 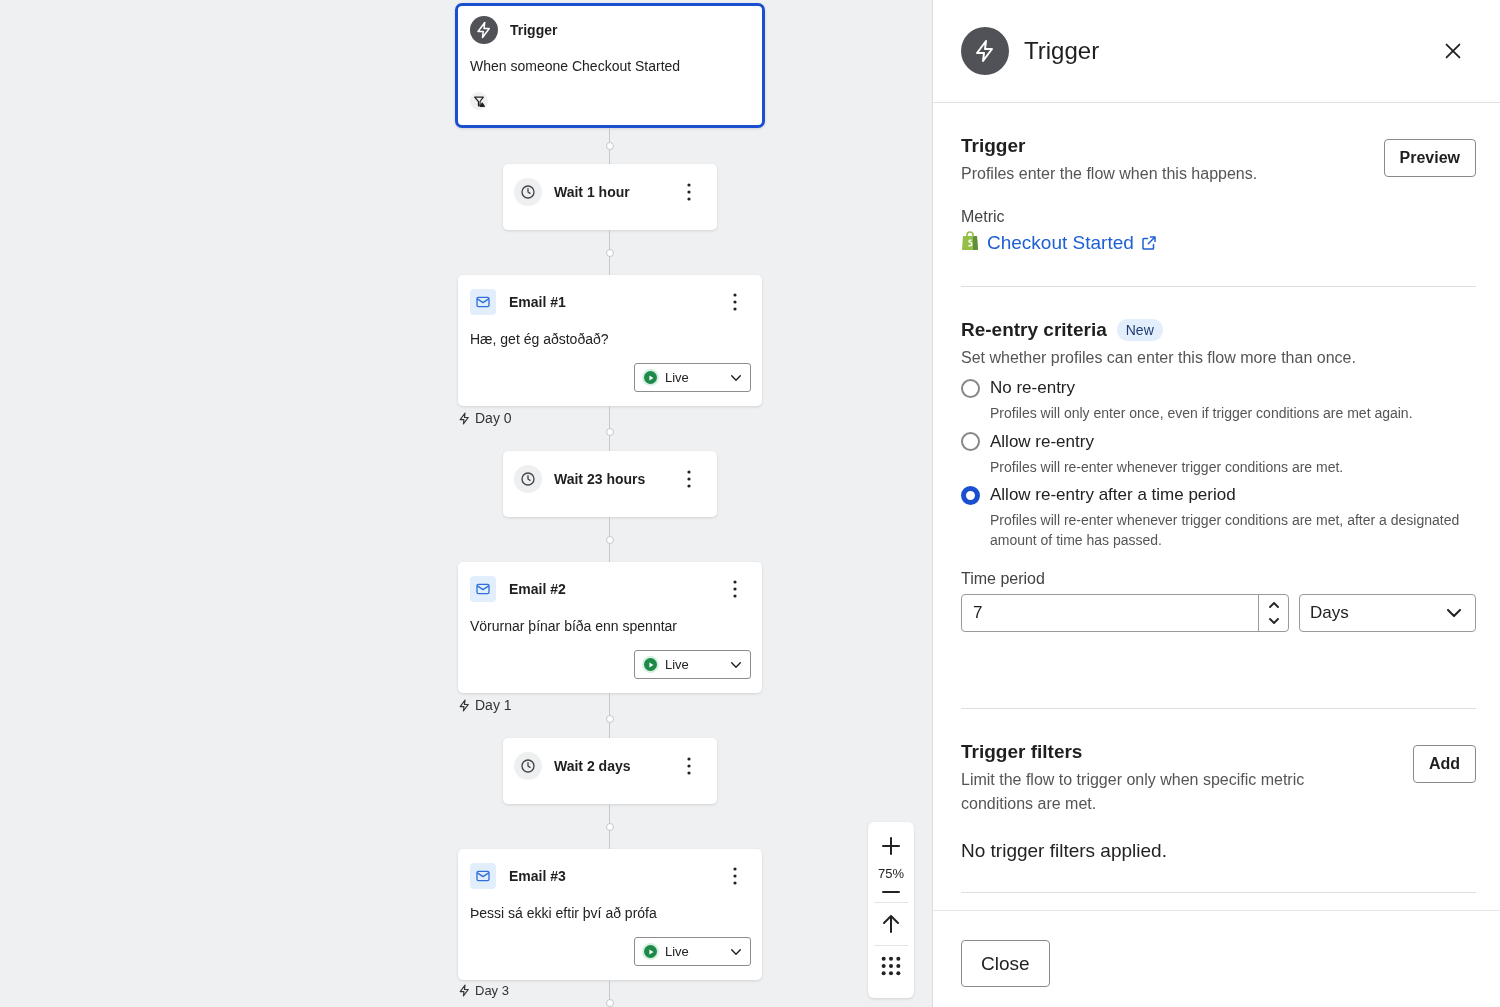 I want to click on day-label: Day 1, so click(x=485, y=705).